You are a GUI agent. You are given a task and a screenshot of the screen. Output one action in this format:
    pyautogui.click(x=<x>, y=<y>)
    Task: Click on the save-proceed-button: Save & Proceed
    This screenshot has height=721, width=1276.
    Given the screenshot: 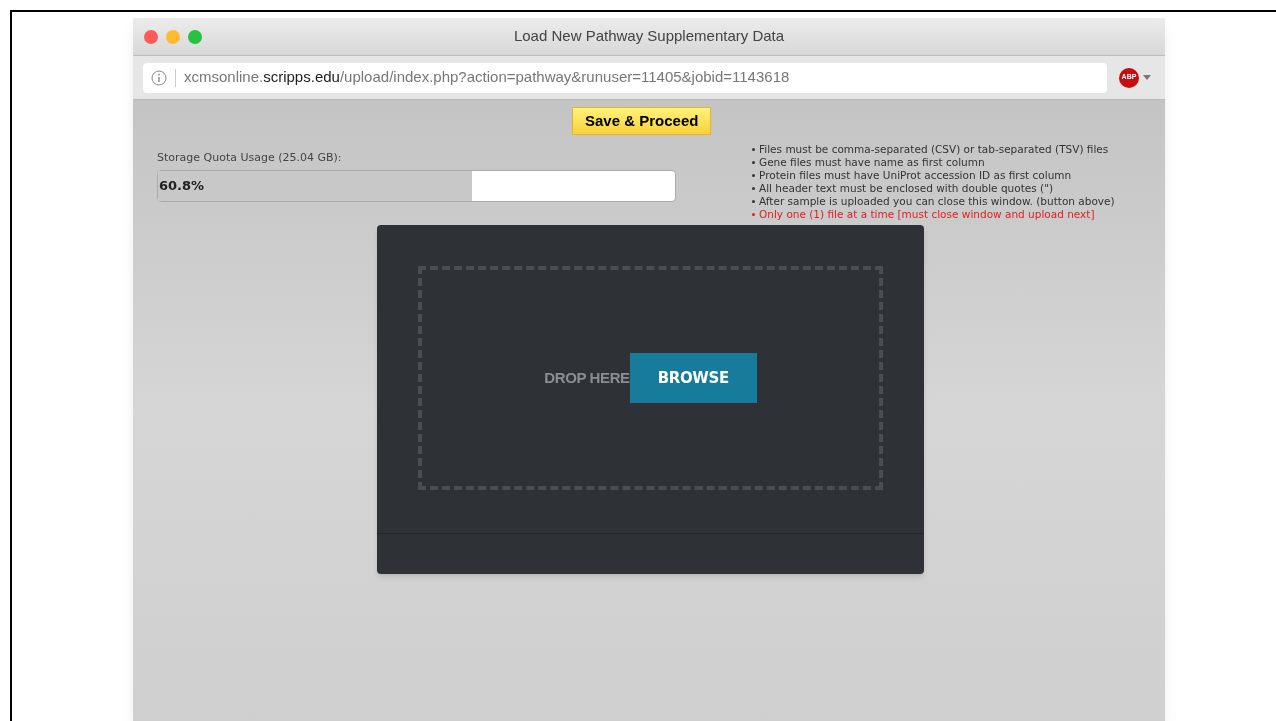 What is the action you would take?
    pyautogui.click(x=642, y=121)
    